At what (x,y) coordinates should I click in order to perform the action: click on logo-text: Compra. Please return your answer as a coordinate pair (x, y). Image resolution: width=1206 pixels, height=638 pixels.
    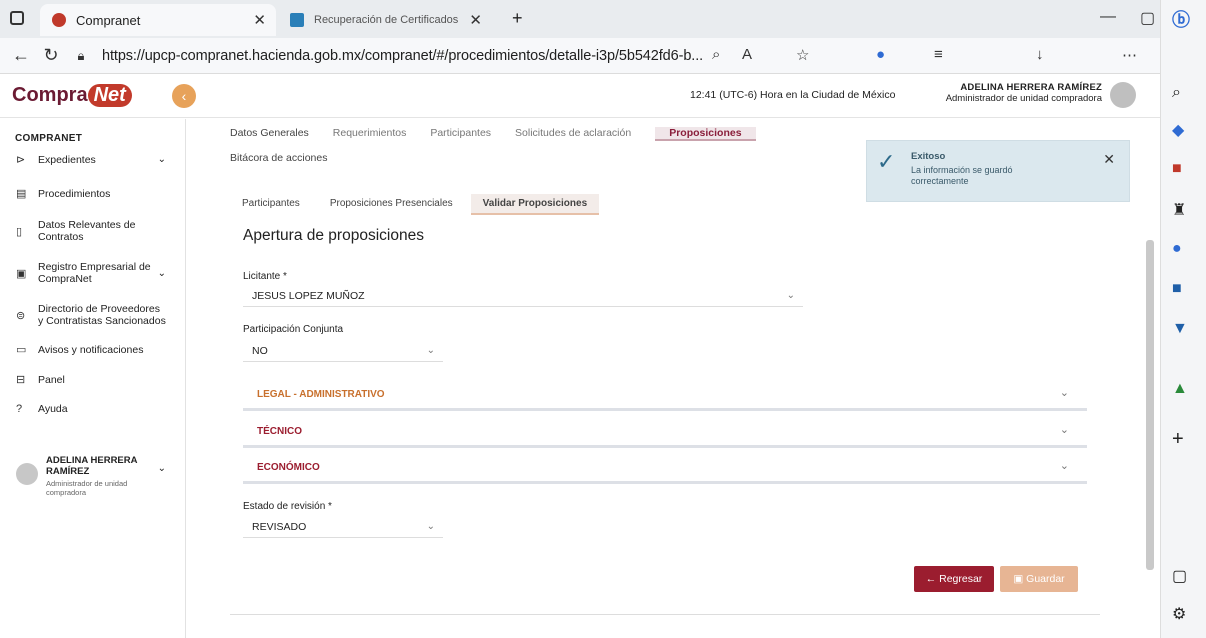
    Looking at the image, I should click on (50, 95).